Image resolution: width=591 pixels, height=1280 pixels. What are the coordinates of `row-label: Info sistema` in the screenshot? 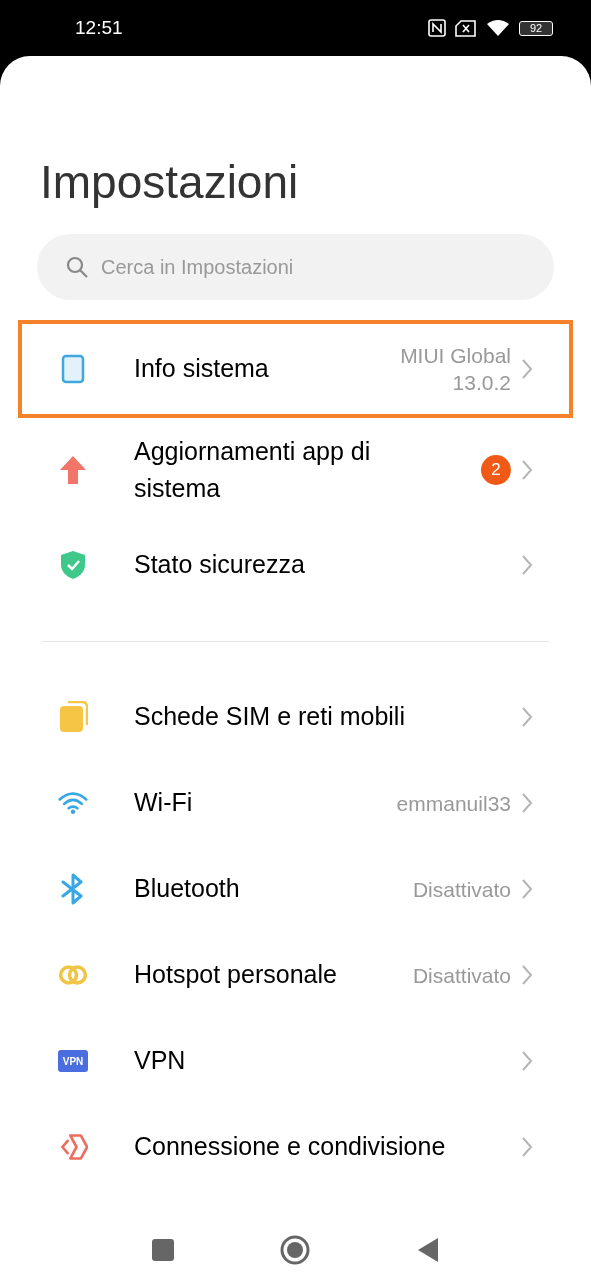 It's located at (201, 369).